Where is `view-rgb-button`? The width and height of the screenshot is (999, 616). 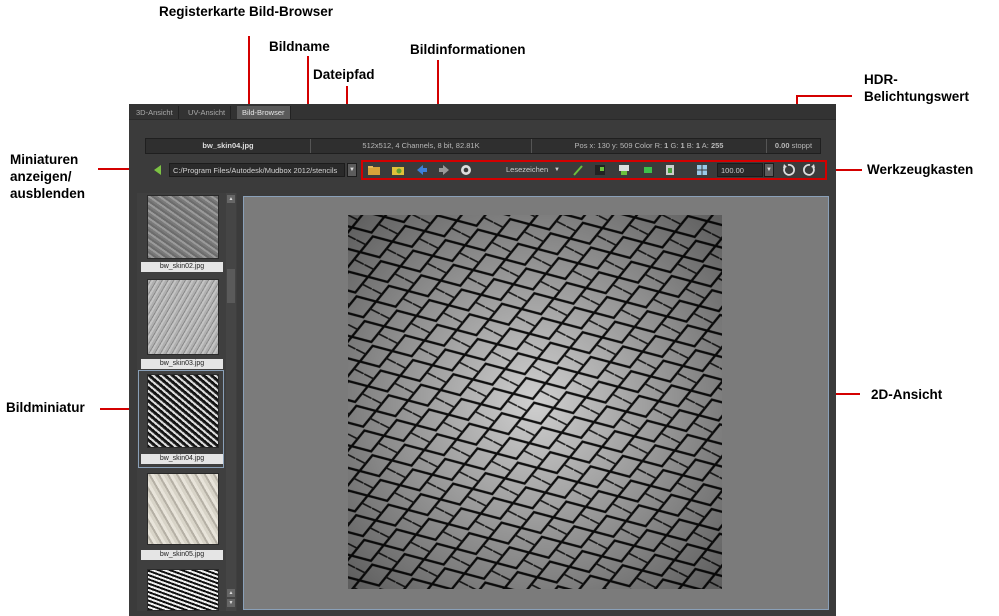 view-rgb-button is located at coordinates (648, 170).